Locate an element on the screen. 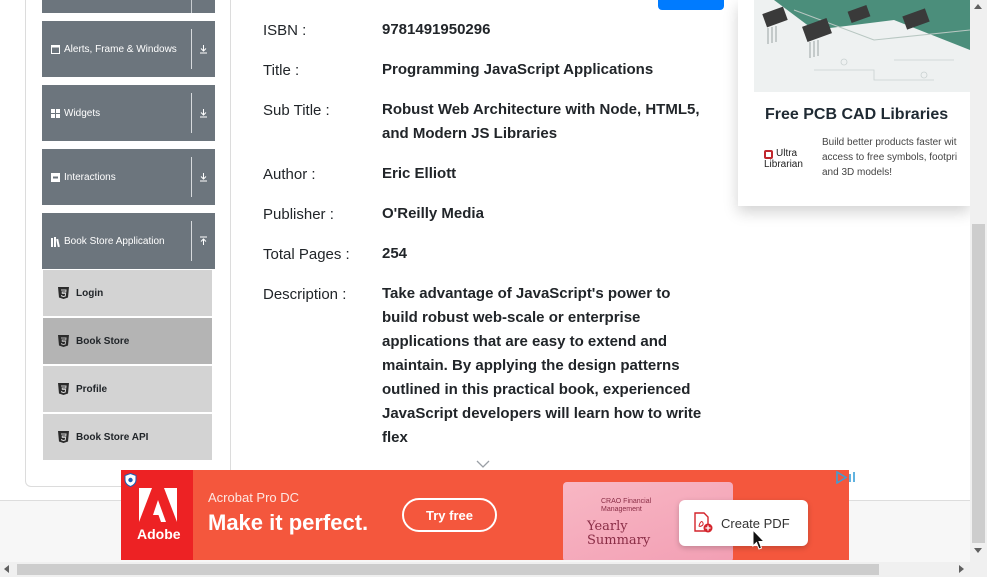  sidebar-group-book-store: Book Store Application is located at coordinates (128, 241).